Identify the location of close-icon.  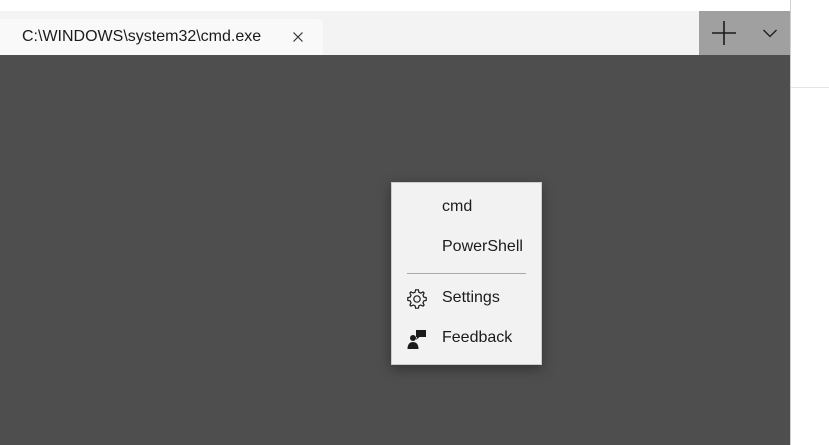
(298, 37).